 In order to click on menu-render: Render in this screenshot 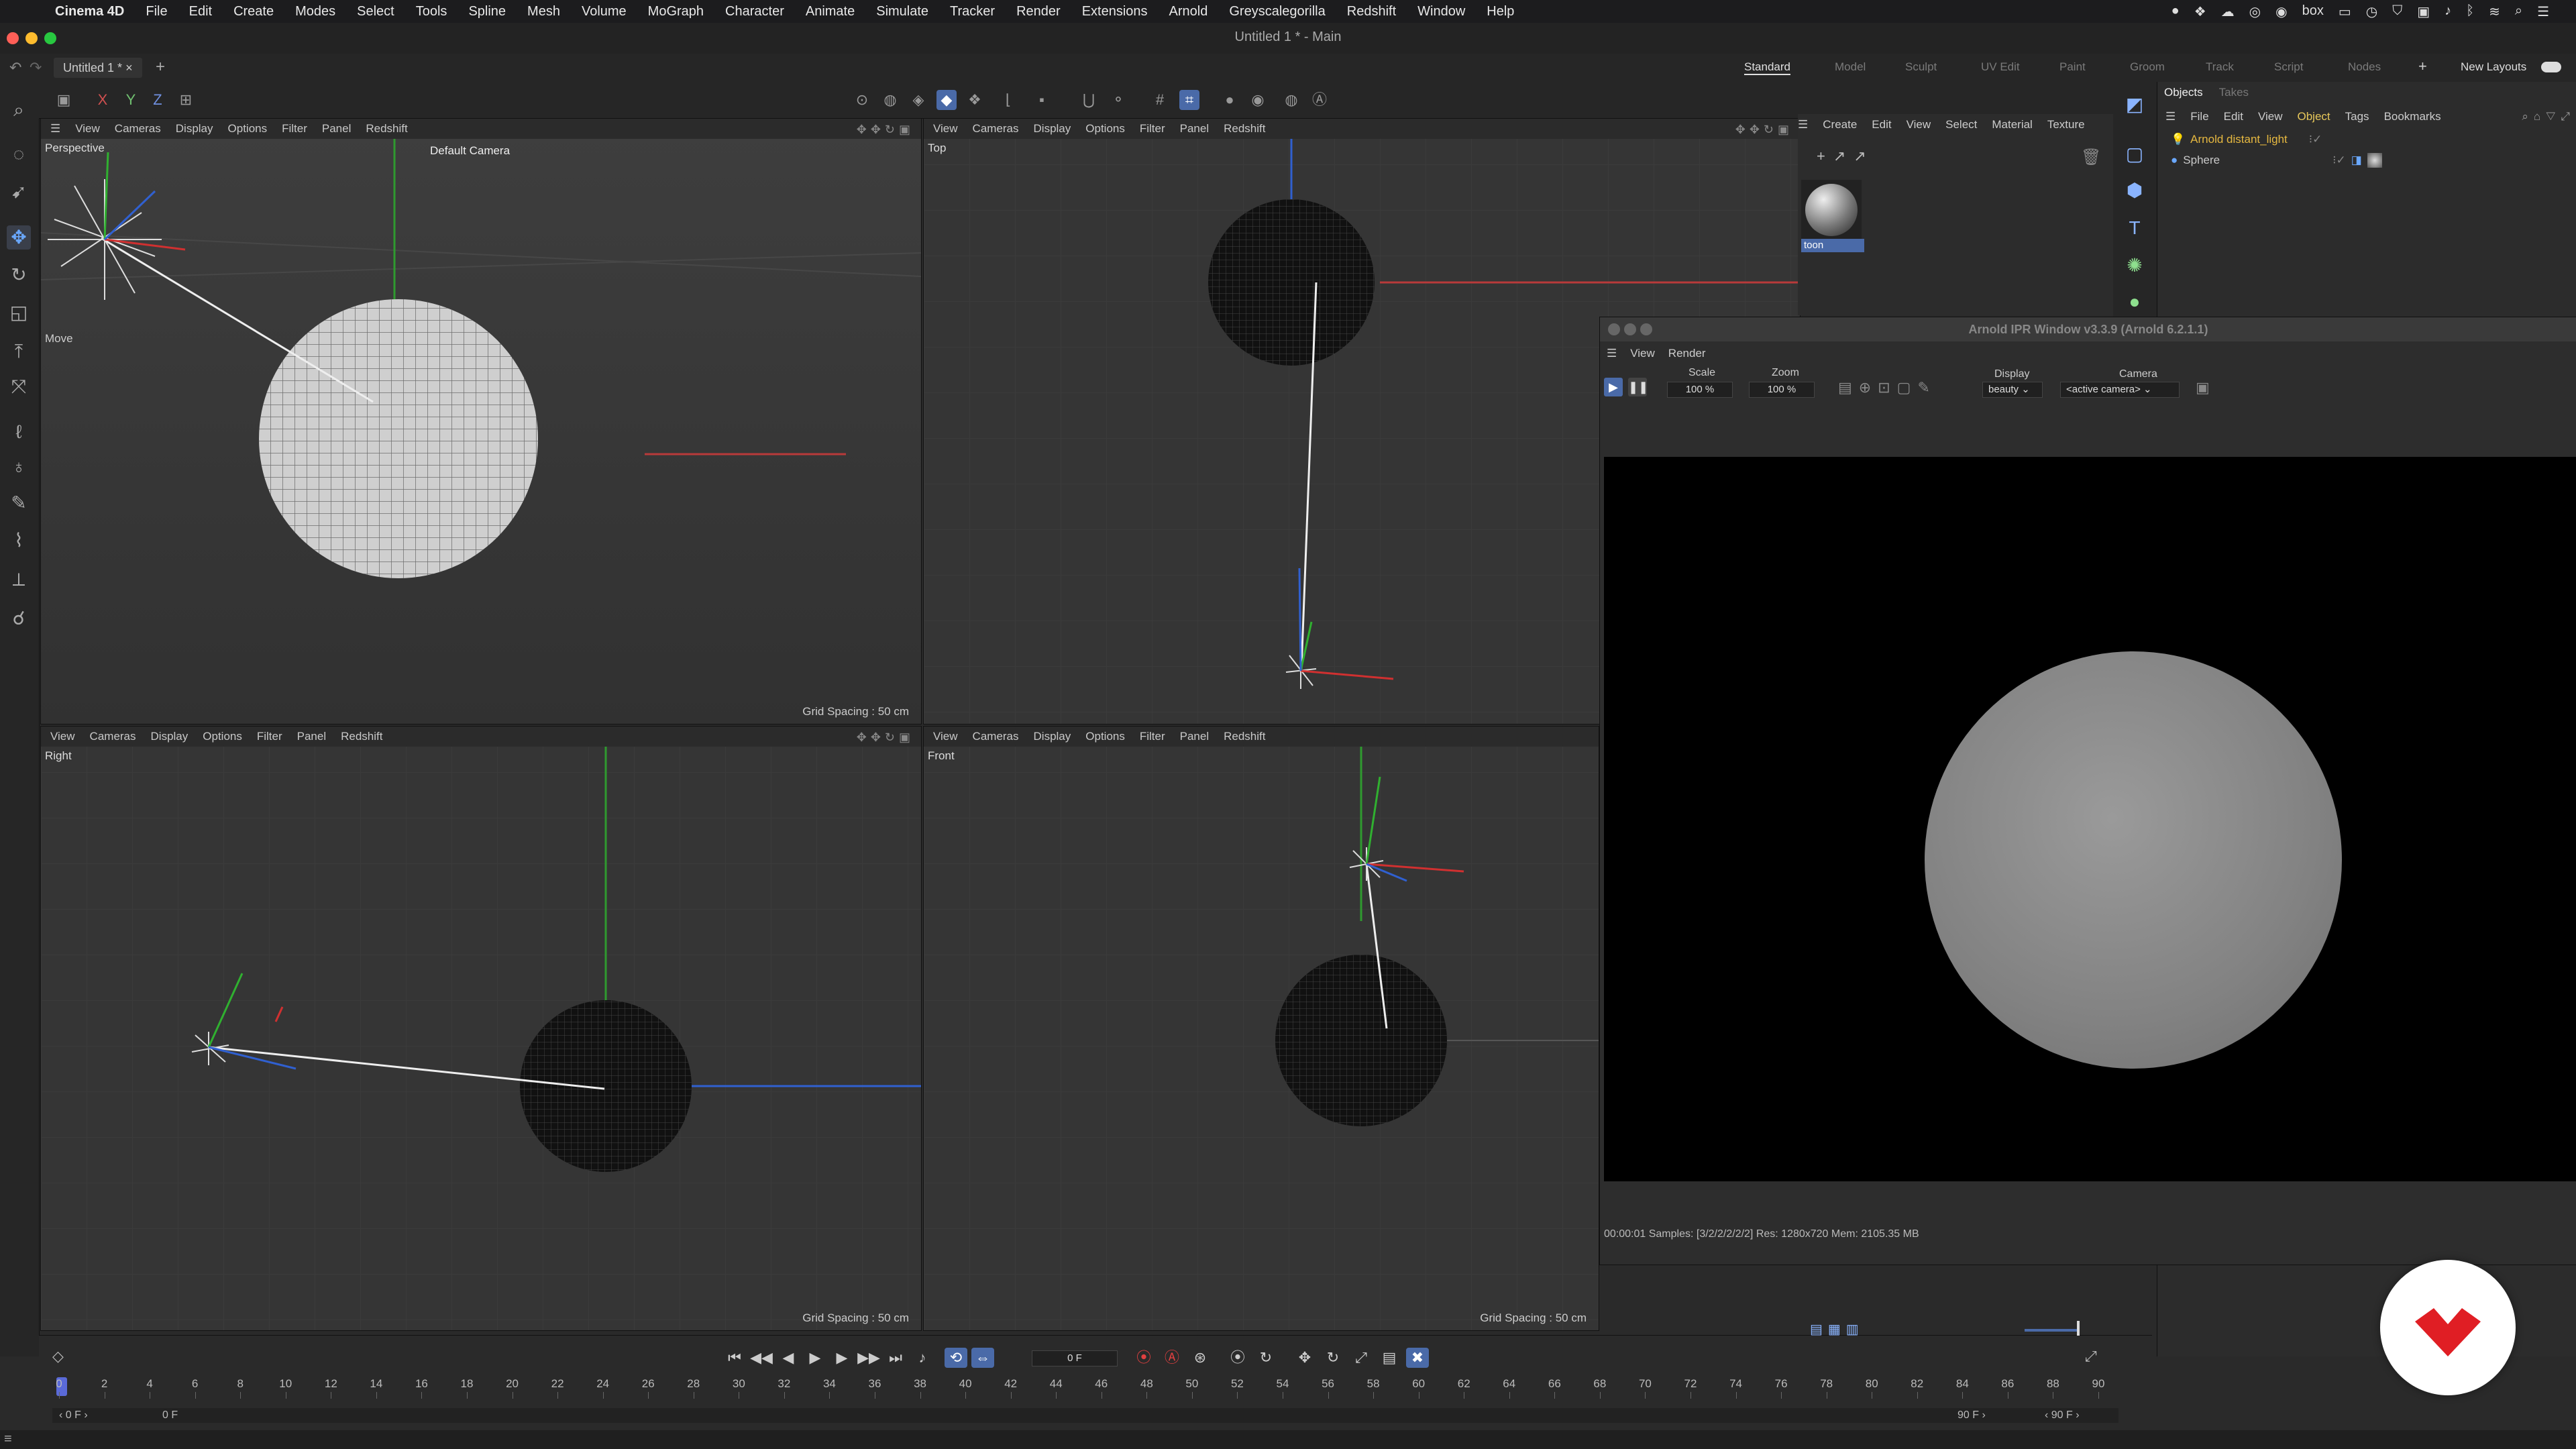, I will do `click(1038, 11)`.